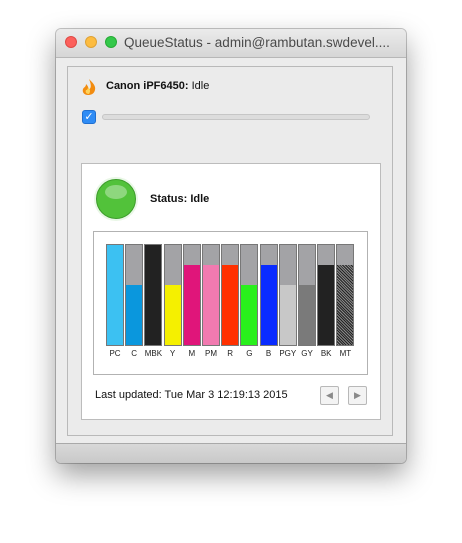 Image resolution: width=462 pixels, height=543 pixels. I want to click on ink-cartridge-c, so click(134, 295).